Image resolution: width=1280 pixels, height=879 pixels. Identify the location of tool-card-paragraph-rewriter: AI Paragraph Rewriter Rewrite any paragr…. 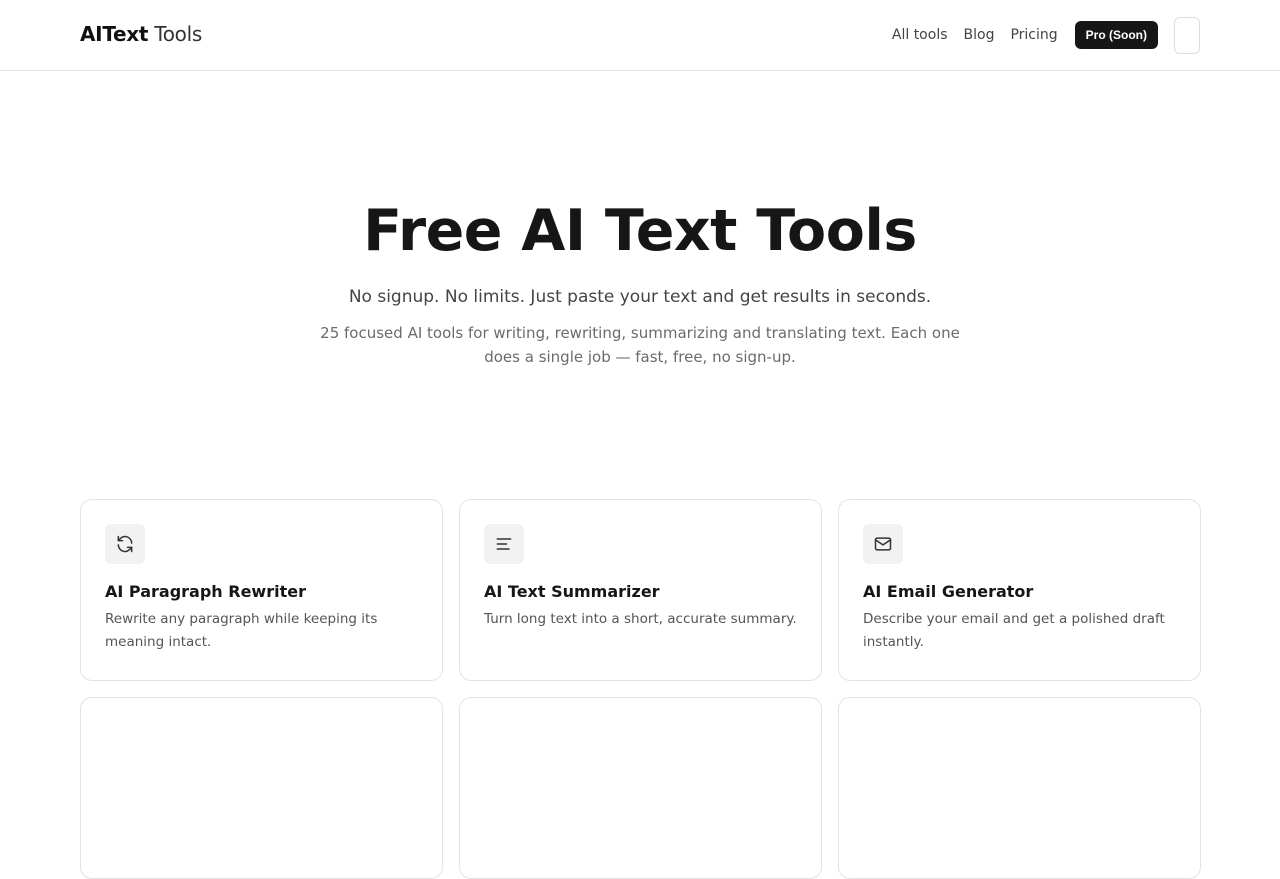
(261, 590).